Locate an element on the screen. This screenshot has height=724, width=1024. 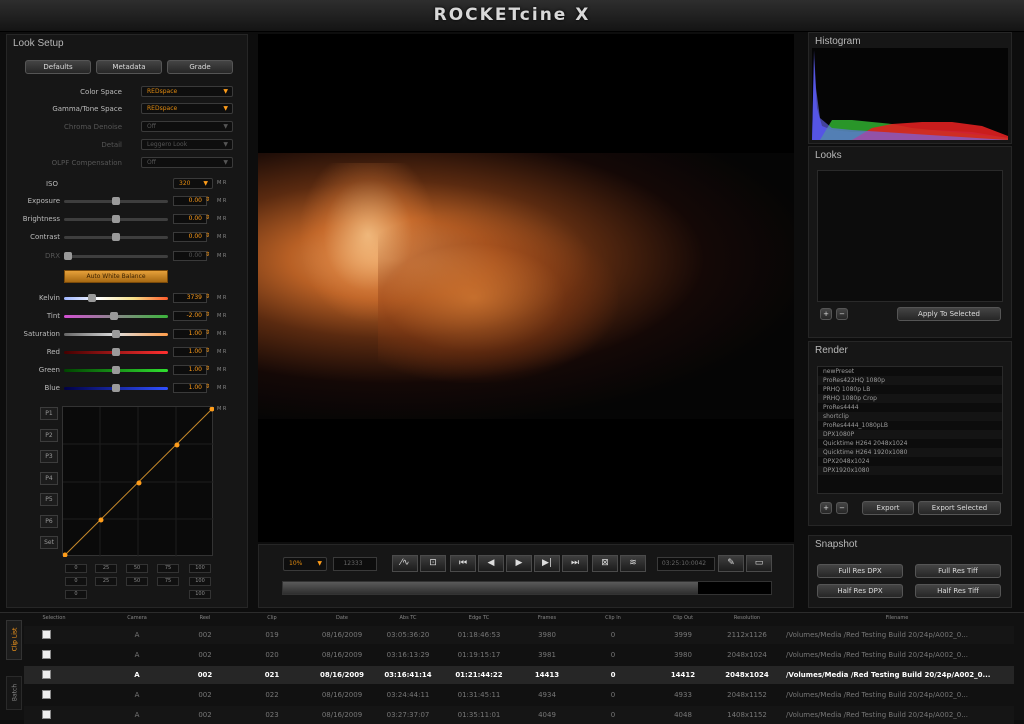
curve-input-x: 0 is located at coordinates (76, 568).